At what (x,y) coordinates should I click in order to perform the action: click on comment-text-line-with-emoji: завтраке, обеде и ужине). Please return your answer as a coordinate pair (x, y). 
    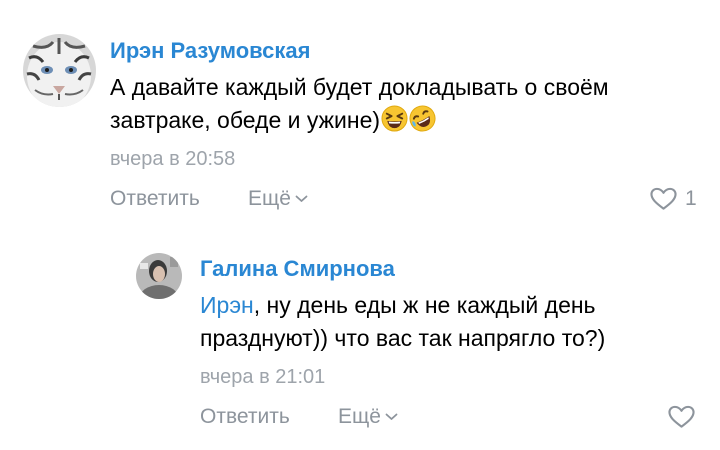
    Looking at the image, I should click on (359, 120).